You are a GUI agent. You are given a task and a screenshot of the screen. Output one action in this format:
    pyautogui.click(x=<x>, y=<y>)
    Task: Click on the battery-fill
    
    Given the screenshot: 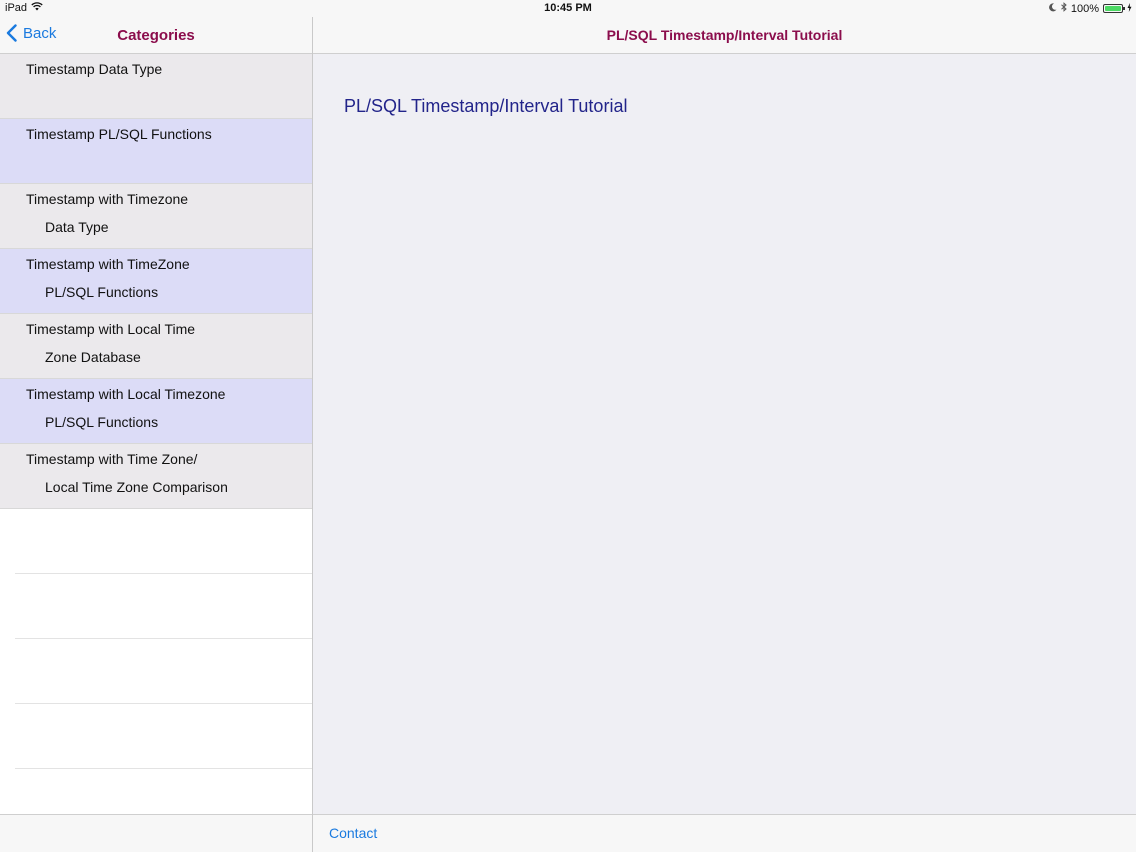 What is the action you would take?
    pyautogui.click(x=1113, y=8)
    